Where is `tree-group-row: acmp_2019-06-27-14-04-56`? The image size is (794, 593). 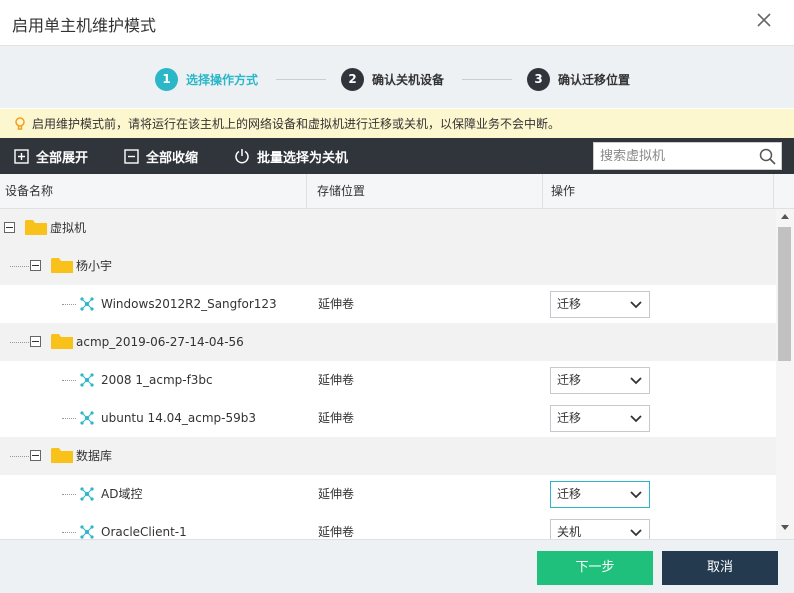 tree-group-row: acmp_2019-06-27-14-04-56 is located at coordinates (388, 342).